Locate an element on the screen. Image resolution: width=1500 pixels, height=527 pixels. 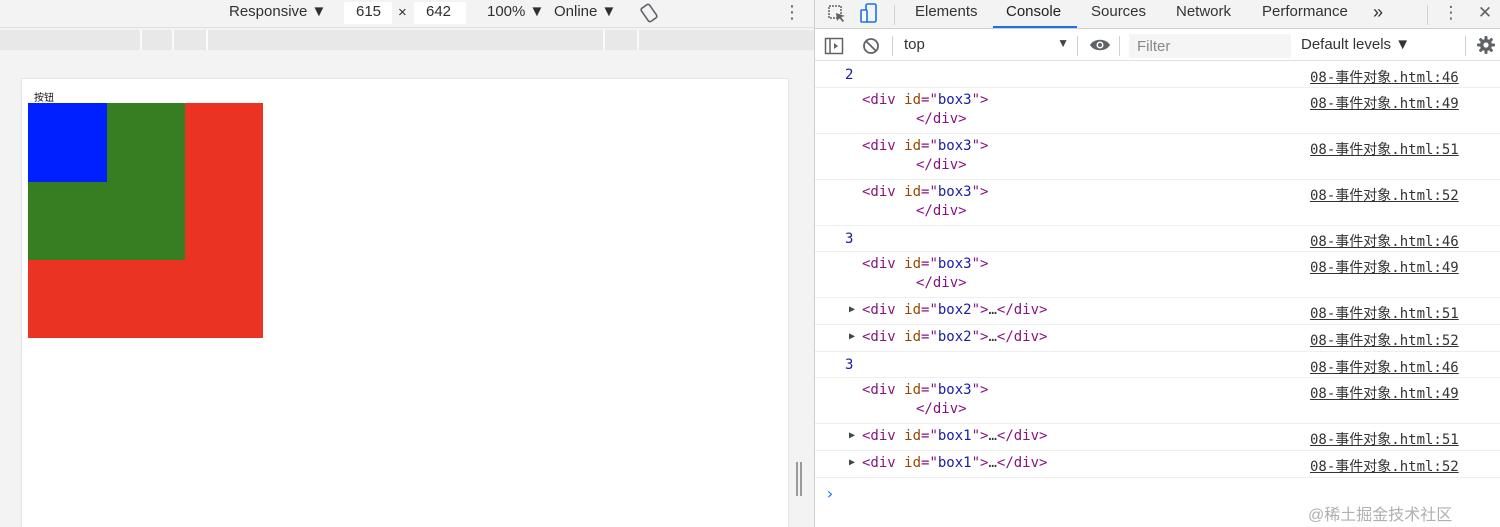
tab-sources: Sources is located at coordinates (1118, 14).